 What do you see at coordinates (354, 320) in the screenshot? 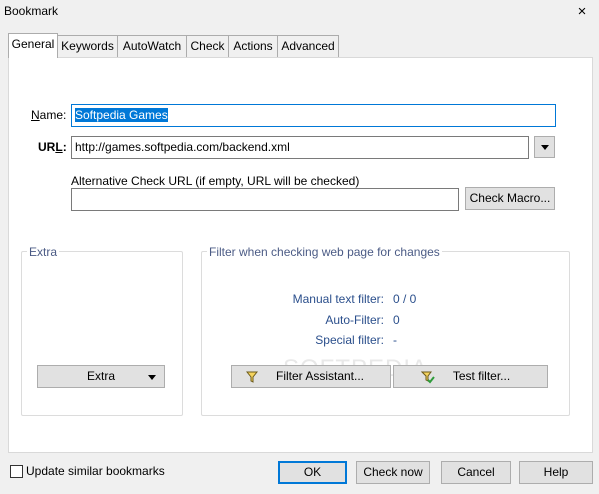
I see `auto-filter-label: Auto-Filter:` at bounding box center [354, 320].